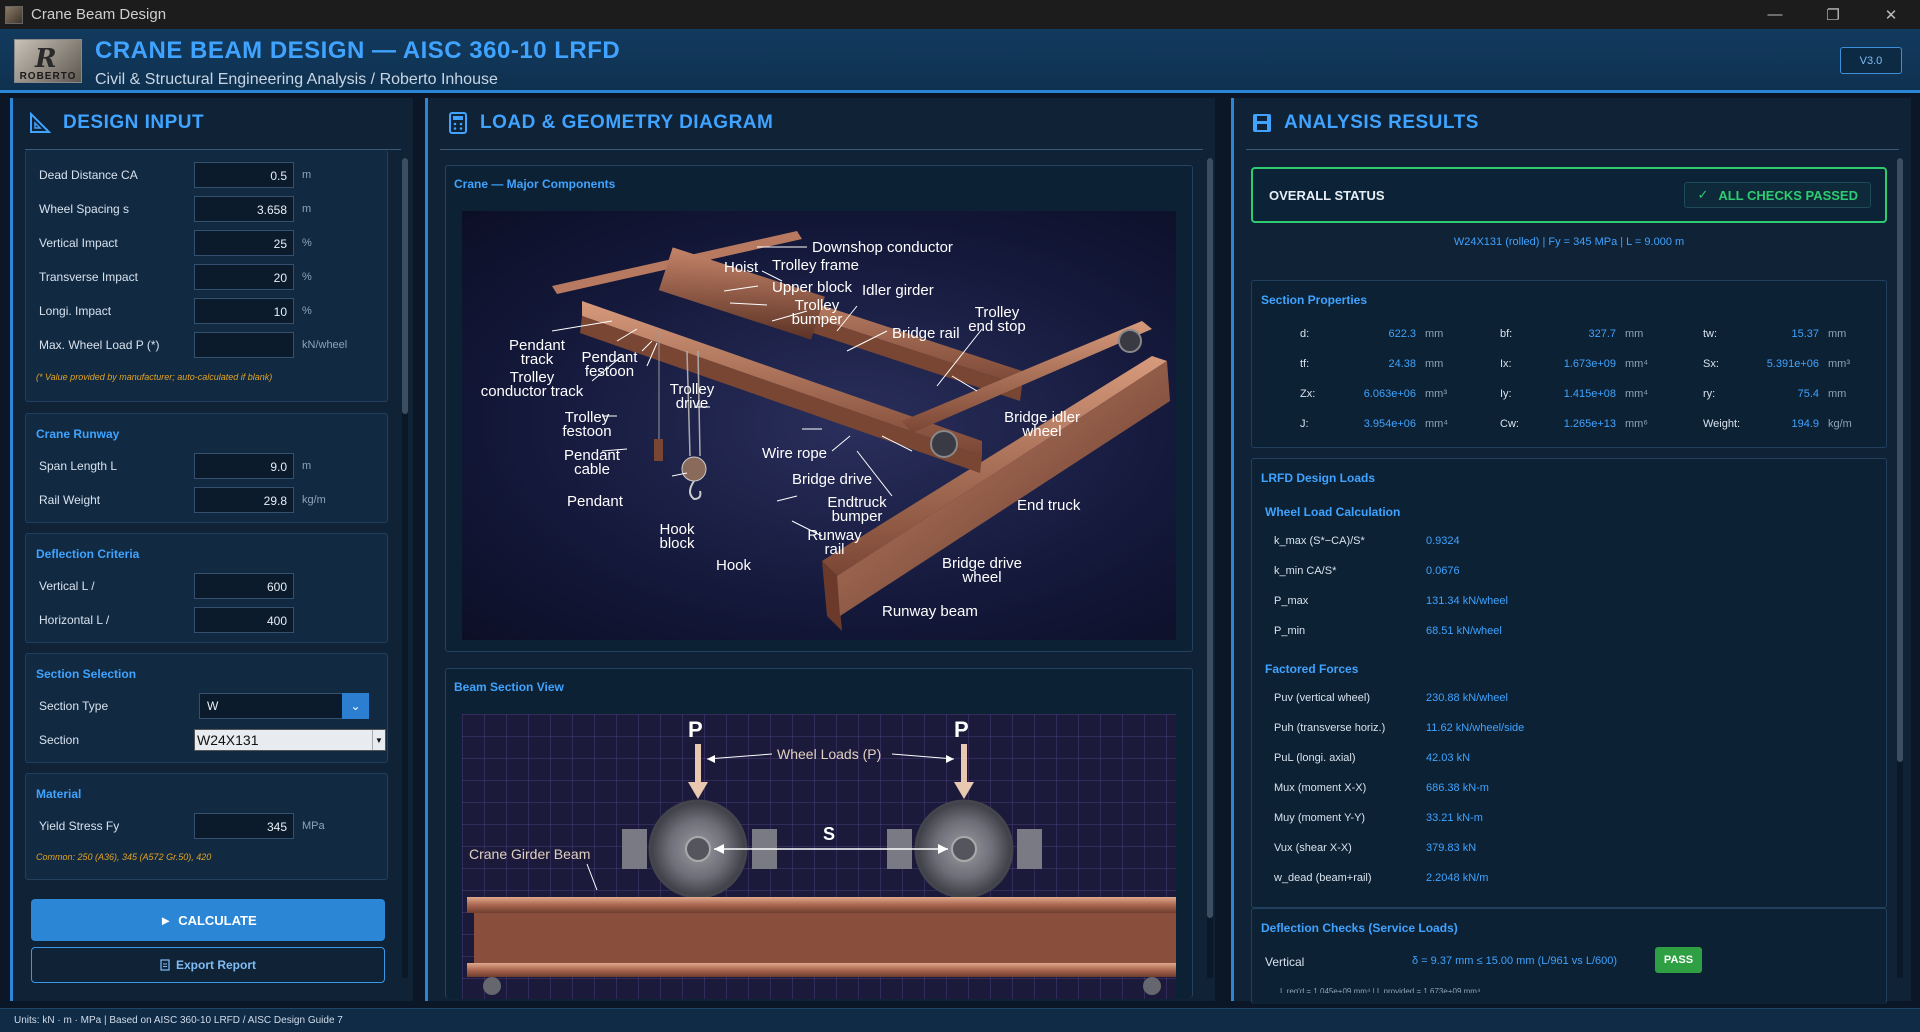 The height and width of the screenshot is (1032, 1920). I want to click on middle-scrollbar, so click(1210, 568).